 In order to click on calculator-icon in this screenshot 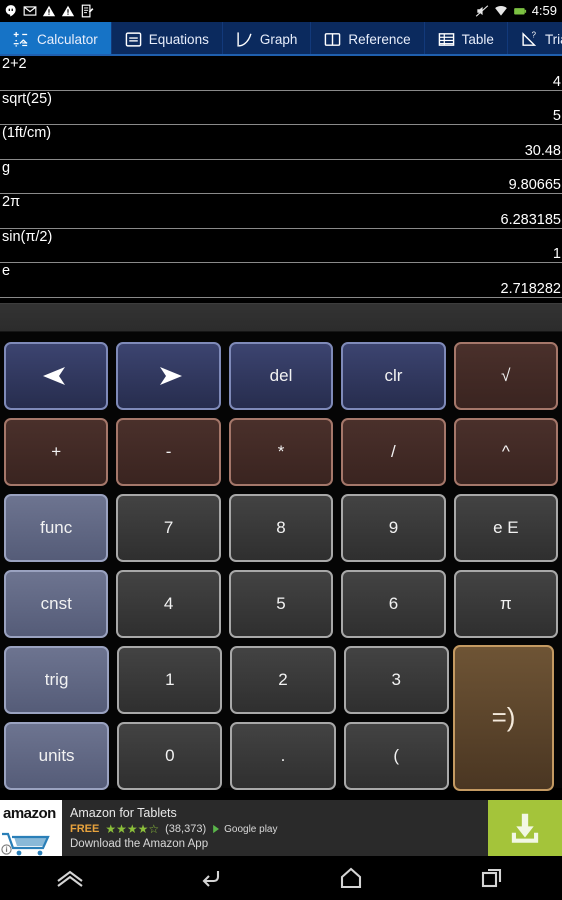, I will do `click(20, 39)`.